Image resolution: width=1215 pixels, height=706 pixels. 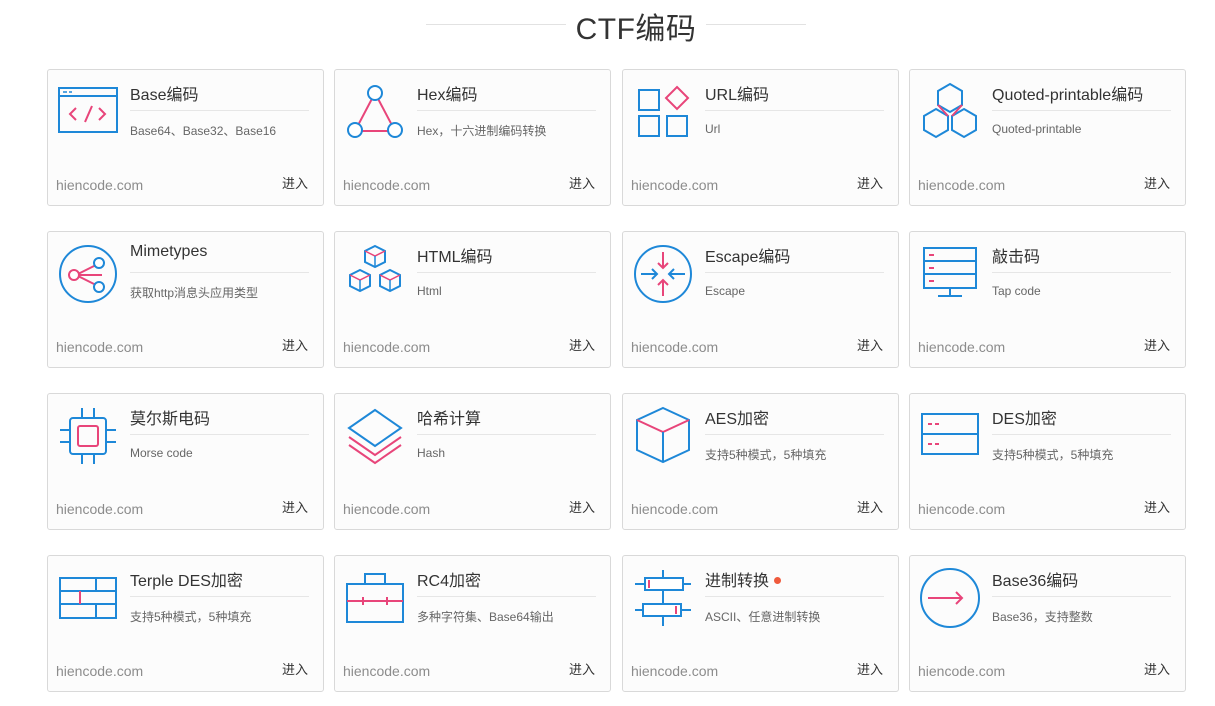 What do you see at coordinates (760, 299) in the screenshot?
I see `tool-card: Escape编码 Escape hiencode.com 进入` at bounding box center [760, 299].